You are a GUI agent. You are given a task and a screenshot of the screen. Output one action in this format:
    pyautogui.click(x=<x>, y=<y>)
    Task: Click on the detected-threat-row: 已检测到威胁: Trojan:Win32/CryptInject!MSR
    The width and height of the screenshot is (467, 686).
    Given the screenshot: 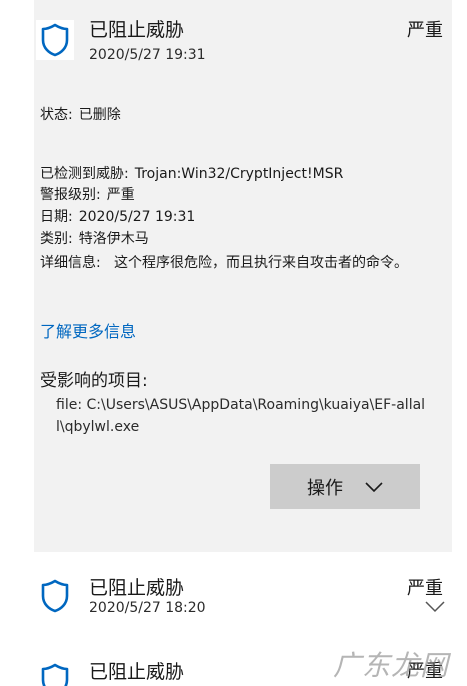 What is the action you would take?
    pyautogui.click(x=191, y=174)
    